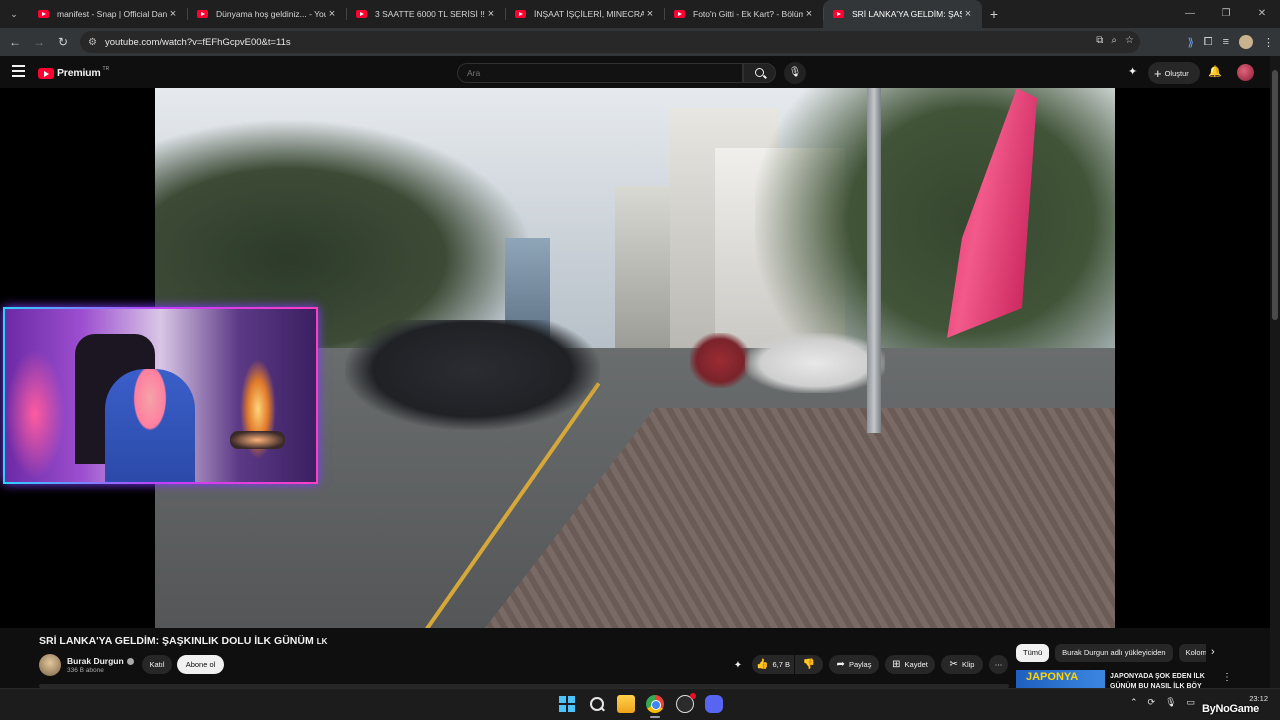 The height and width of the screenshot is (720, 1280). Describe the element at coordinates (1191, 702) in the screenshot. I see `tray-display-icon: ▭` at that location.